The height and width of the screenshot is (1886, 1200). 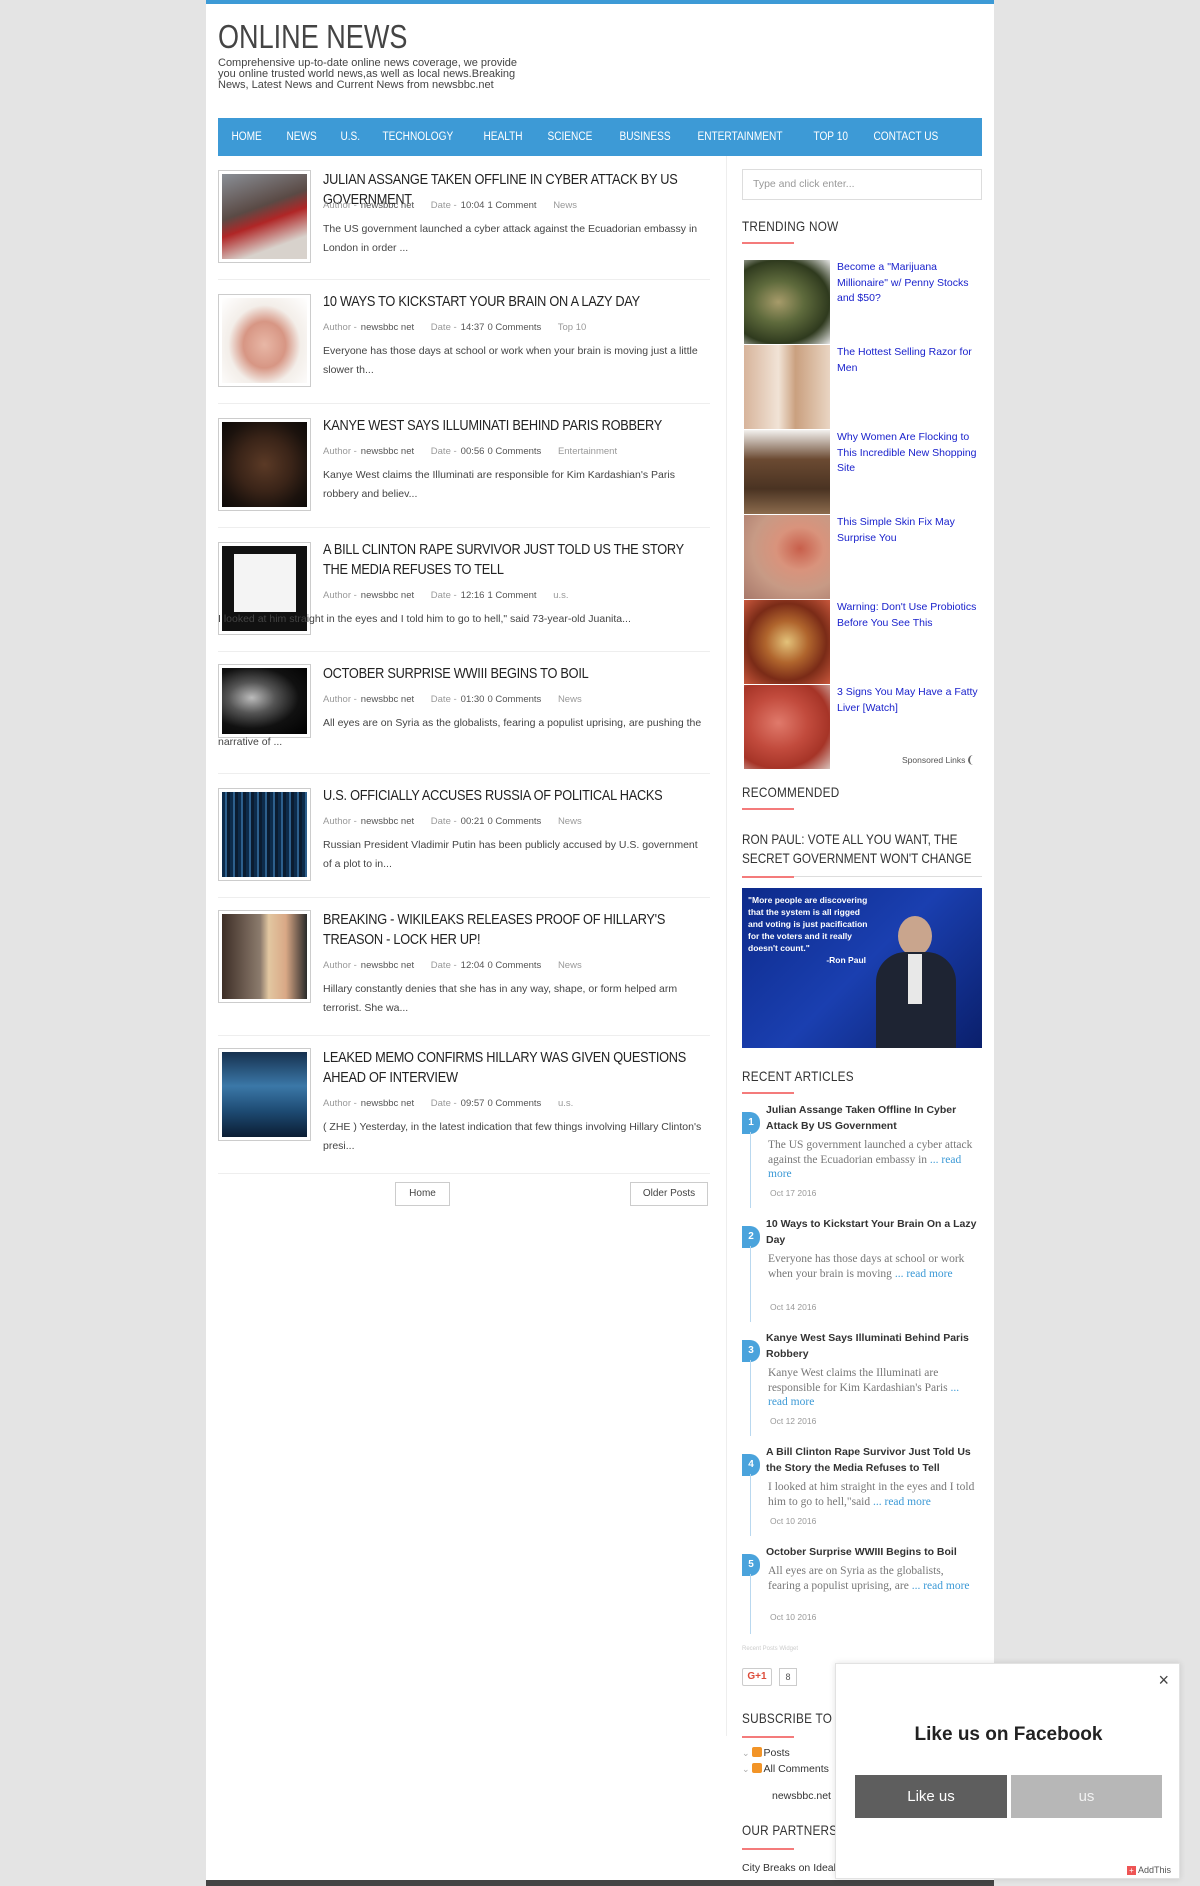 I want to click on nav-item-contact: CONTACT US, so click(x=906, y=137).